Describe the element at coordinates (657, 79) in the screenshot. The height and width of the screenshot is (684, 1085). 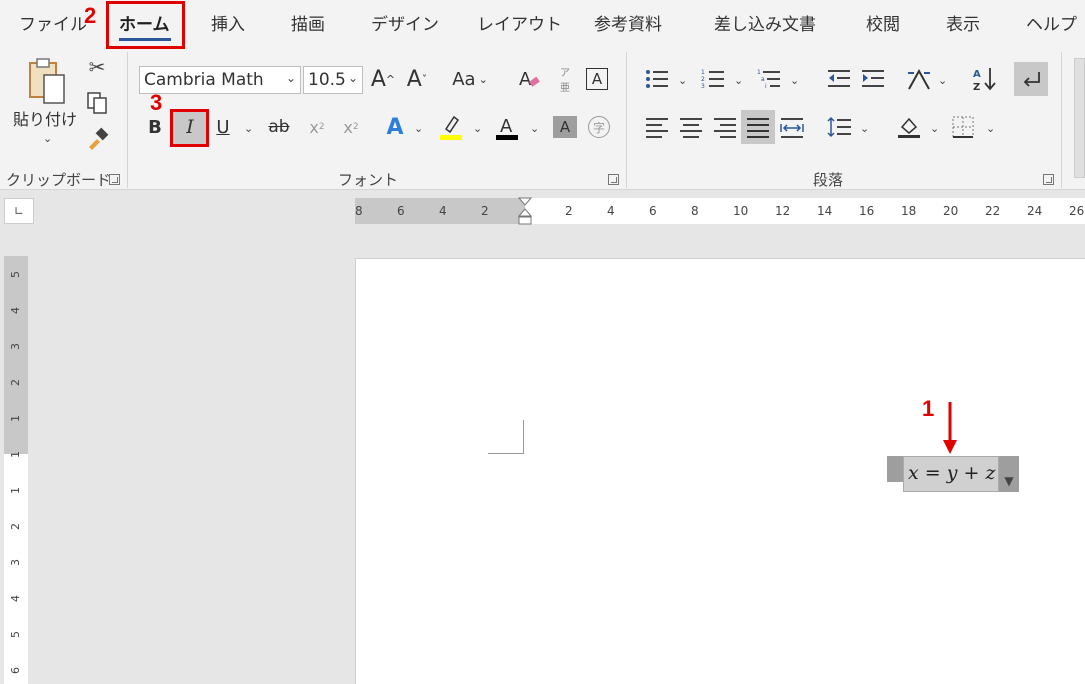
I see `bullets-icon` at that location.